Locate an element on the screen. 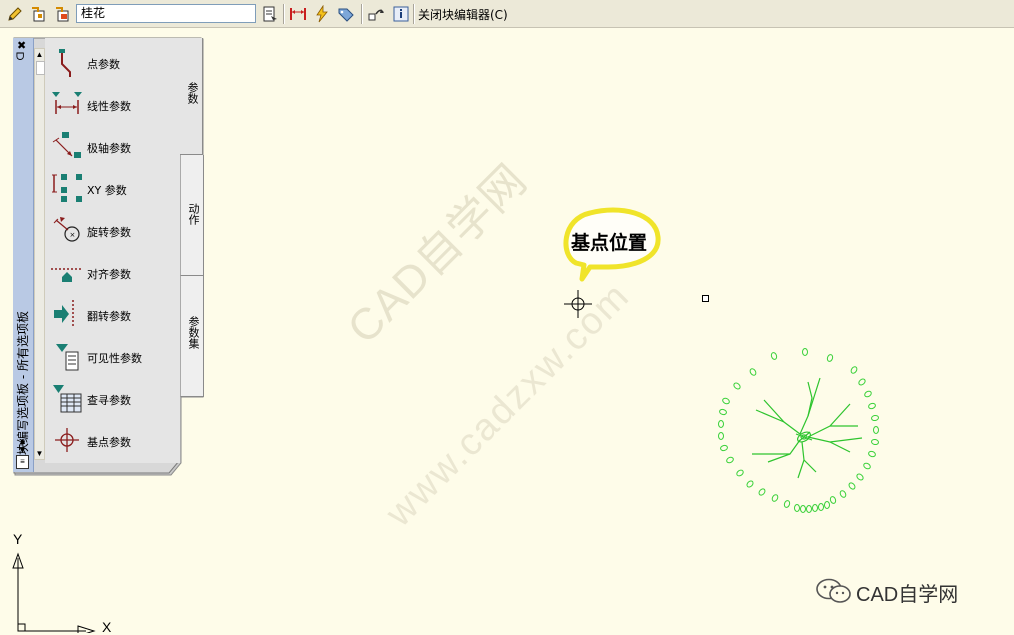 This screenshot has height=635, width=1014. ucs-y-label: Y is located at coordinates (18, 539).